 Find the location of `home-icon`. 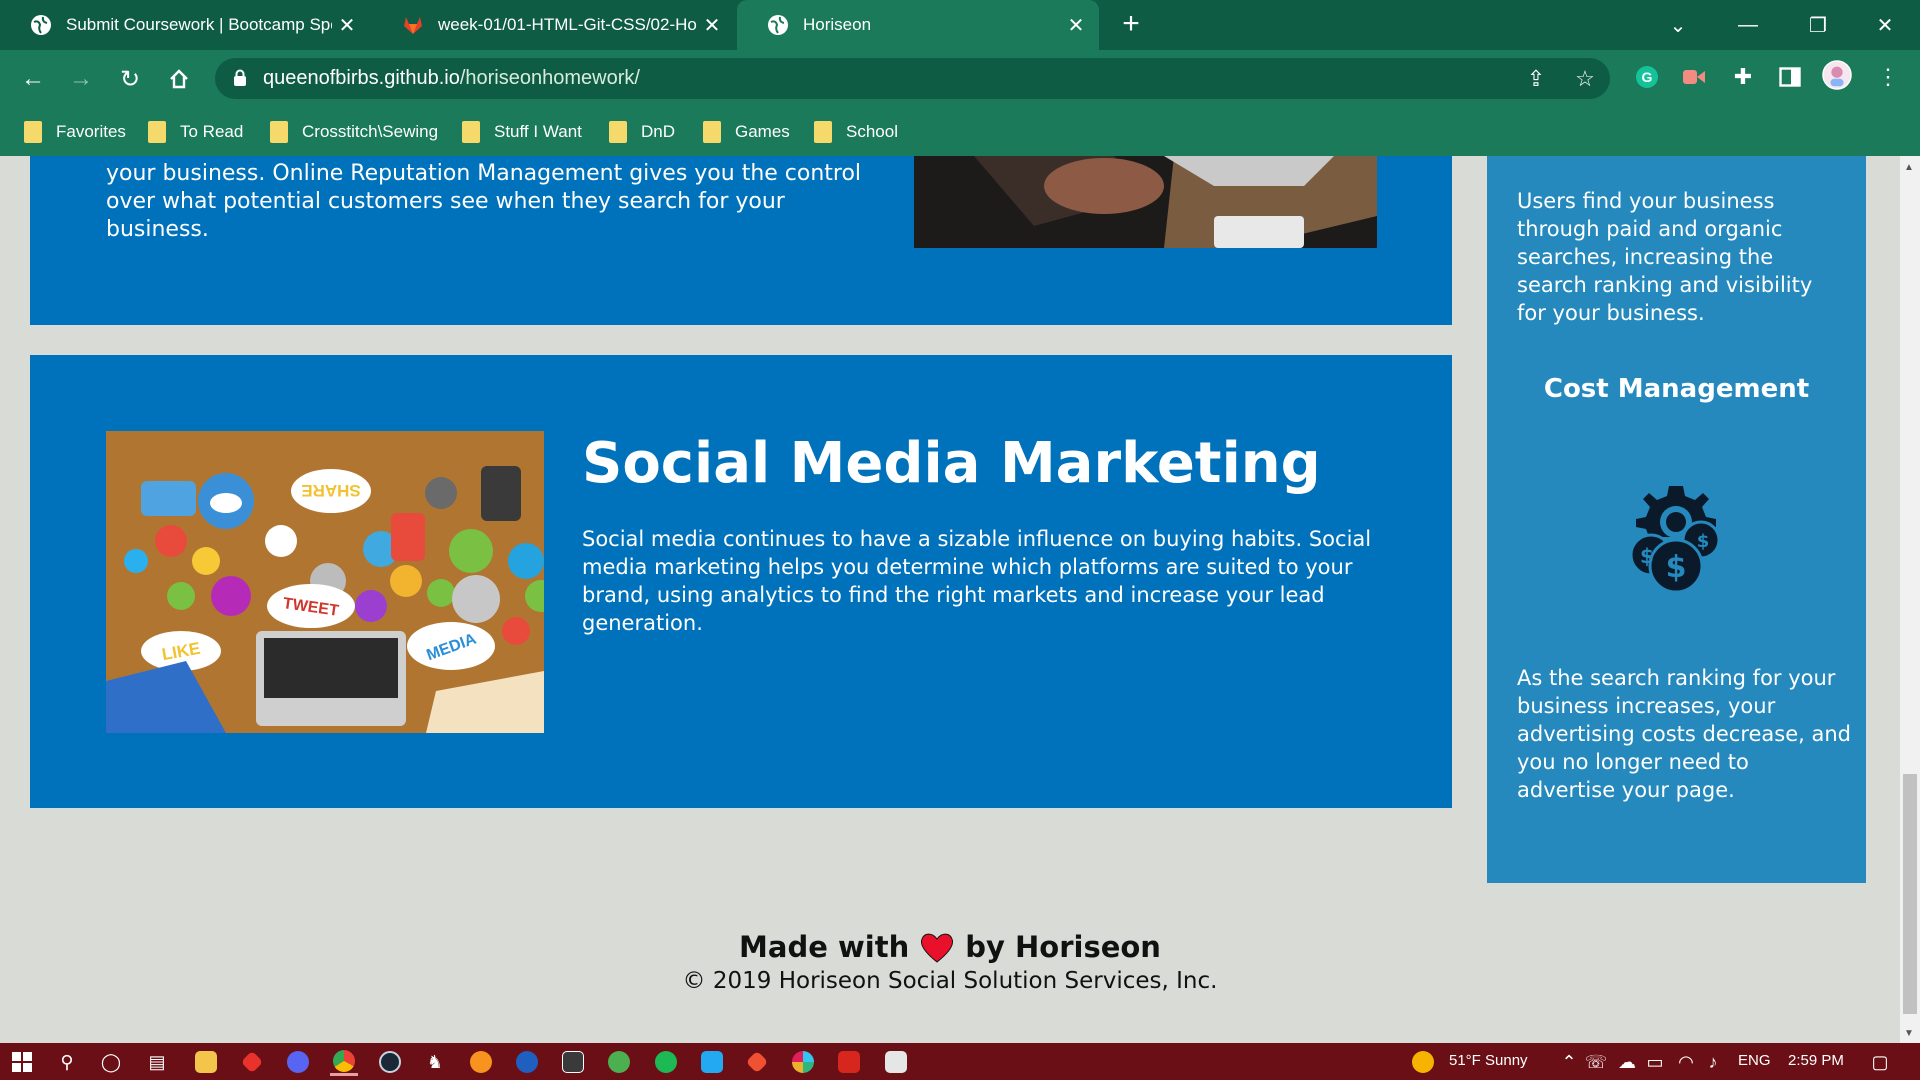

home-icon is located at coordinates (179, 79).